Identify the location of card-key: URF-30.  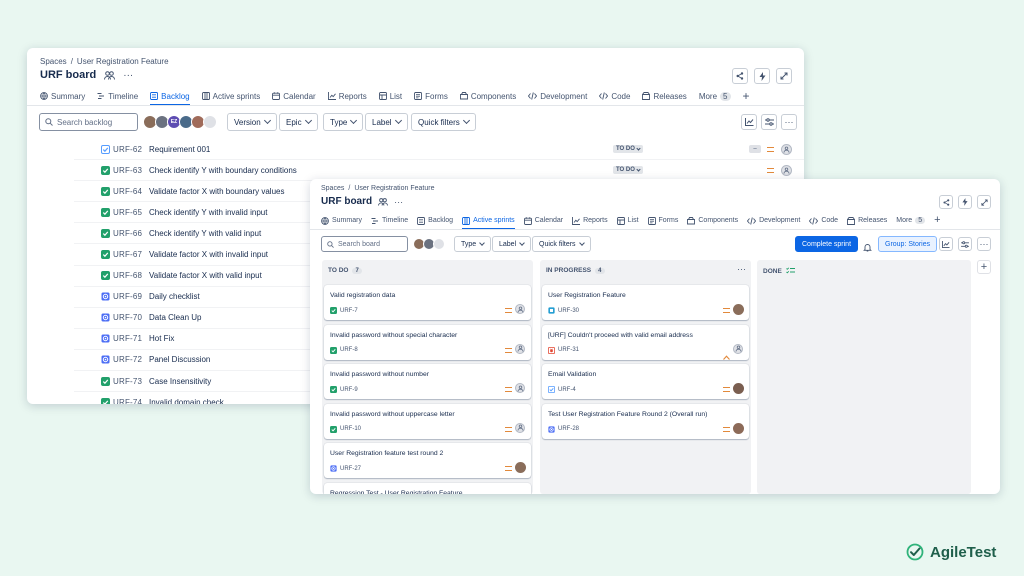
(568, 311).